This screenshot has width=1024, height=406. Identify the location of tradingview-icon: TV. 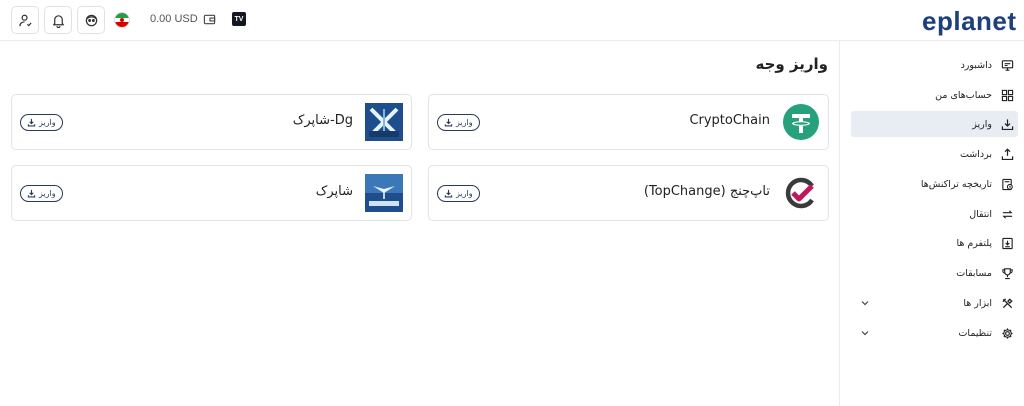
(239, 19).